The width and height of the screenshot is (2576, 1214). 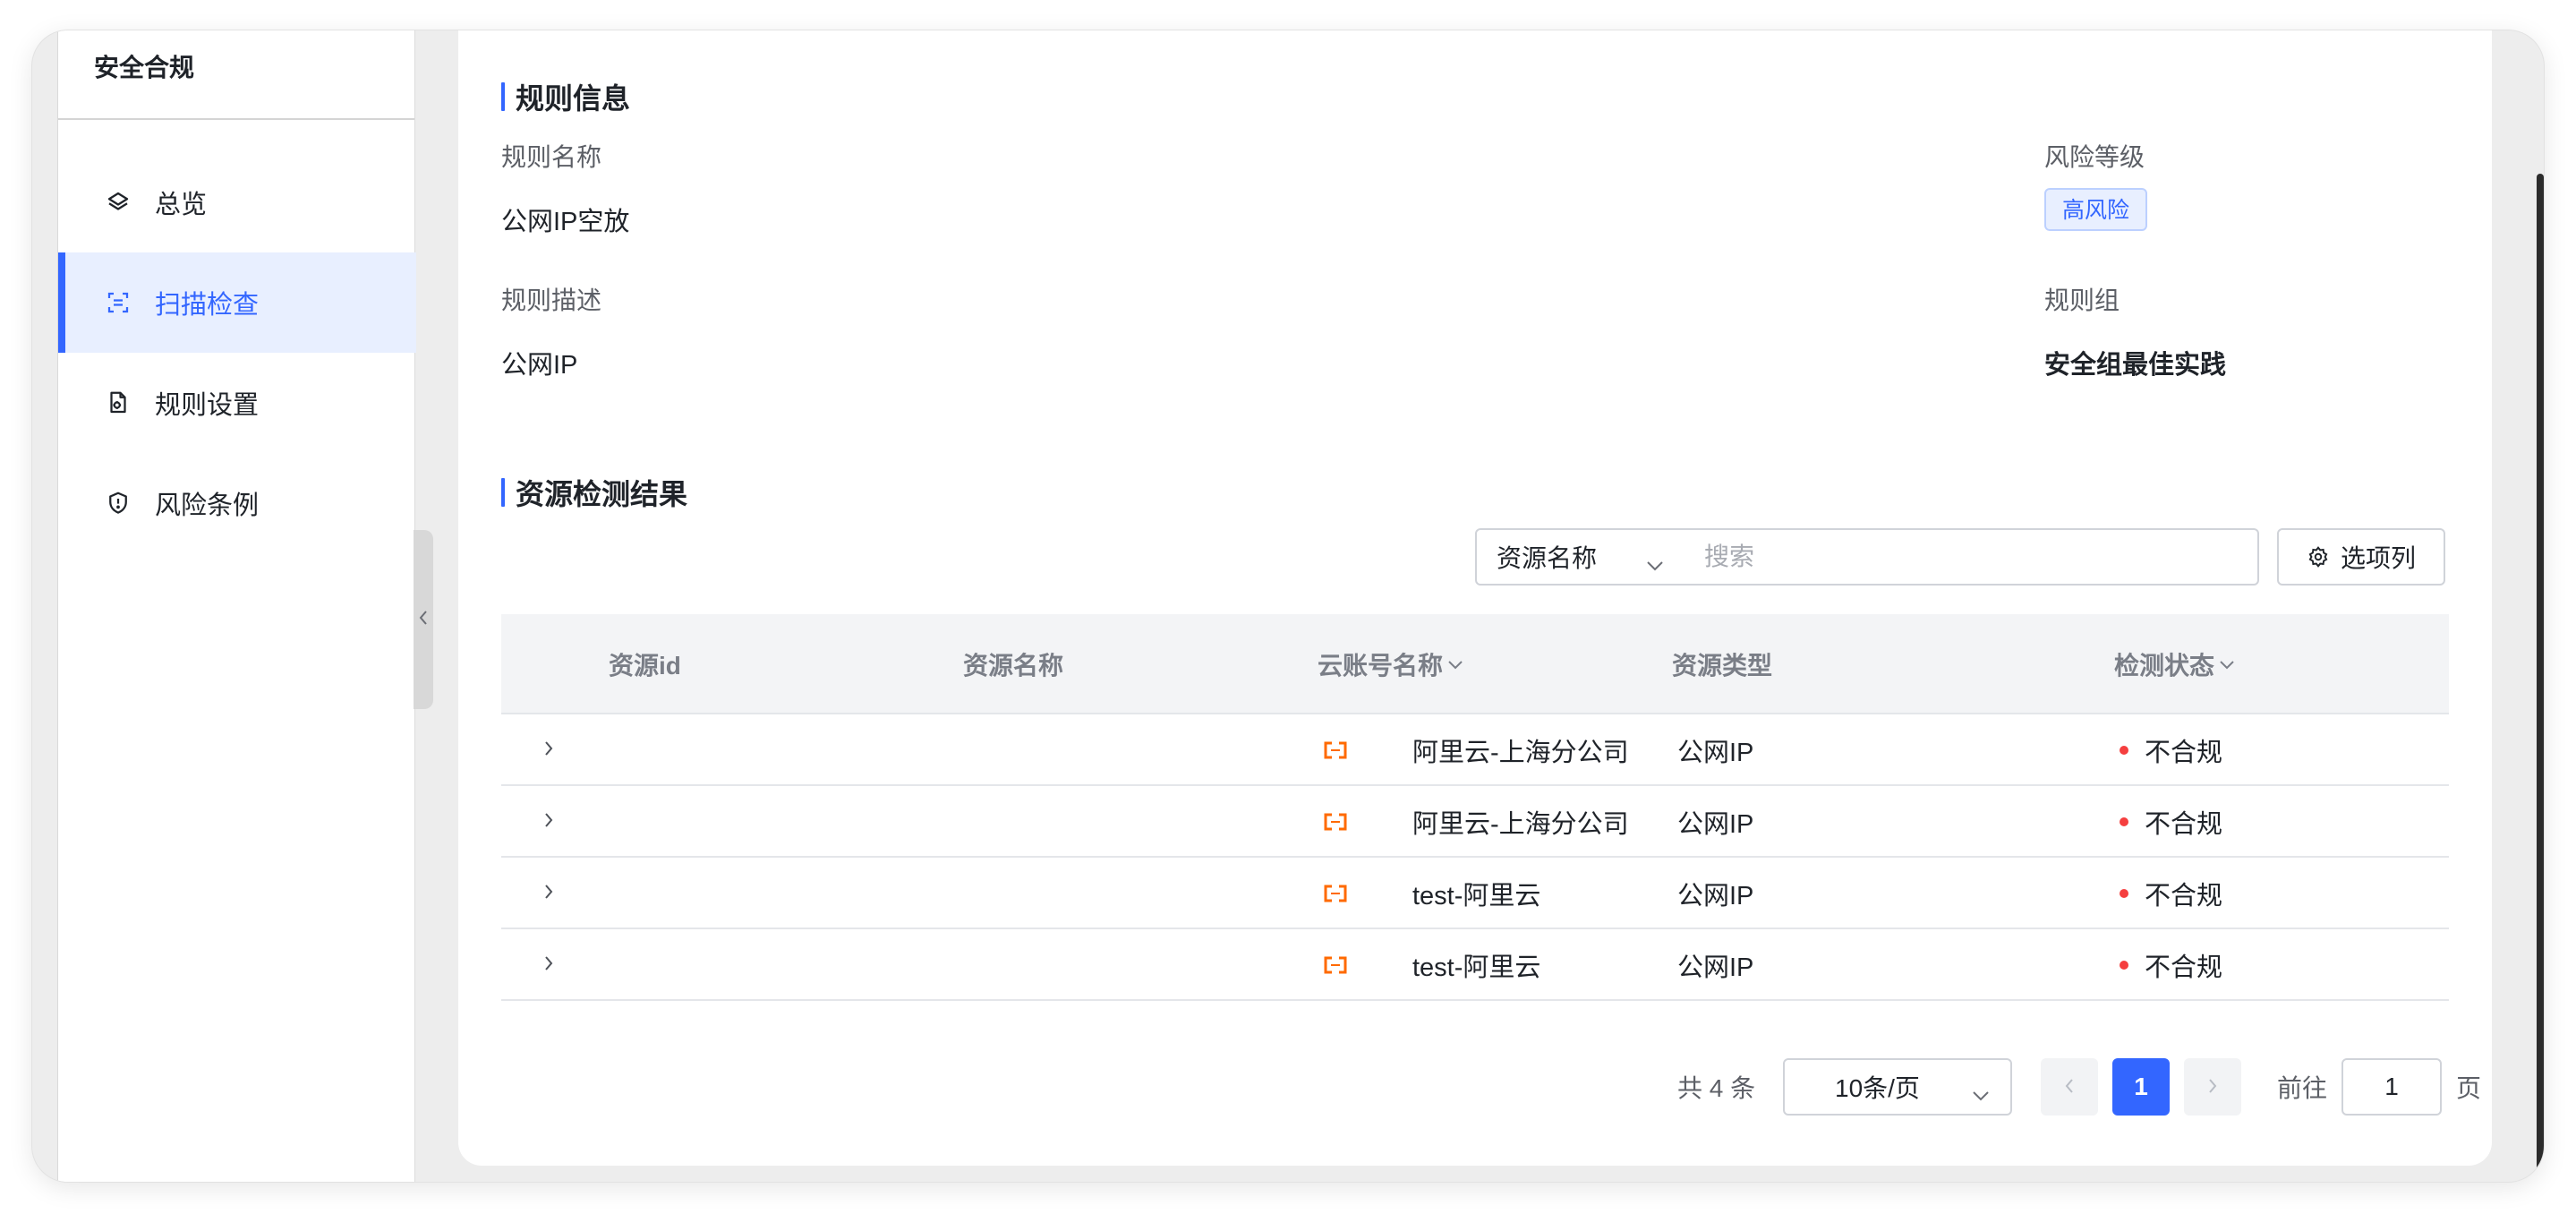 What do you see at coordinates (1877, 1088) in the screenshot?
I see `page-size-value: 10条/页` at bounding box center [1877, 1088].